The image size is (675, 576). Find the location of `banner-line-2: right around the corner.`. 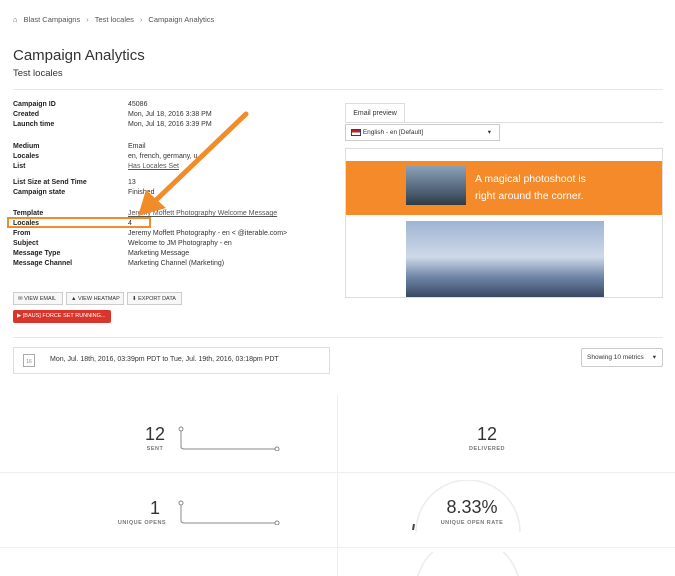

banner-line-2: right around the corner. is located at coordinates (529, 196).